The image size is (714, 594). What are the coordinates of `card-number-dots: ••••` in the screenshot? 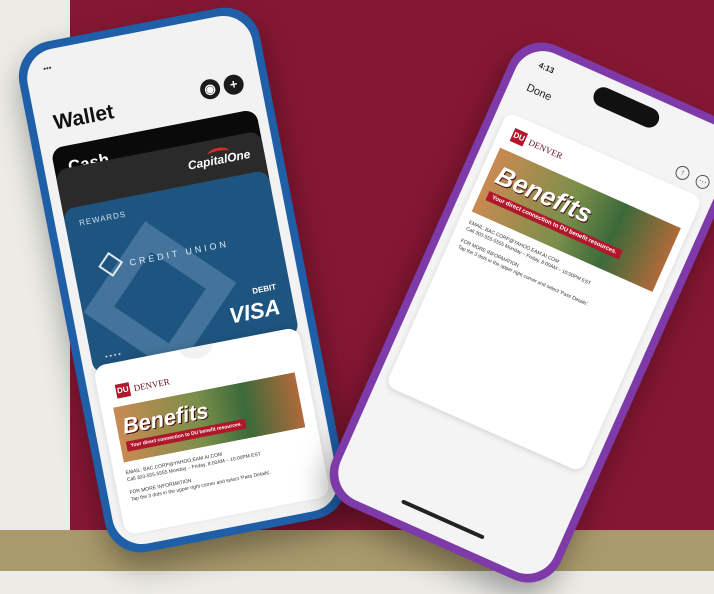 It's located at (114, 356).